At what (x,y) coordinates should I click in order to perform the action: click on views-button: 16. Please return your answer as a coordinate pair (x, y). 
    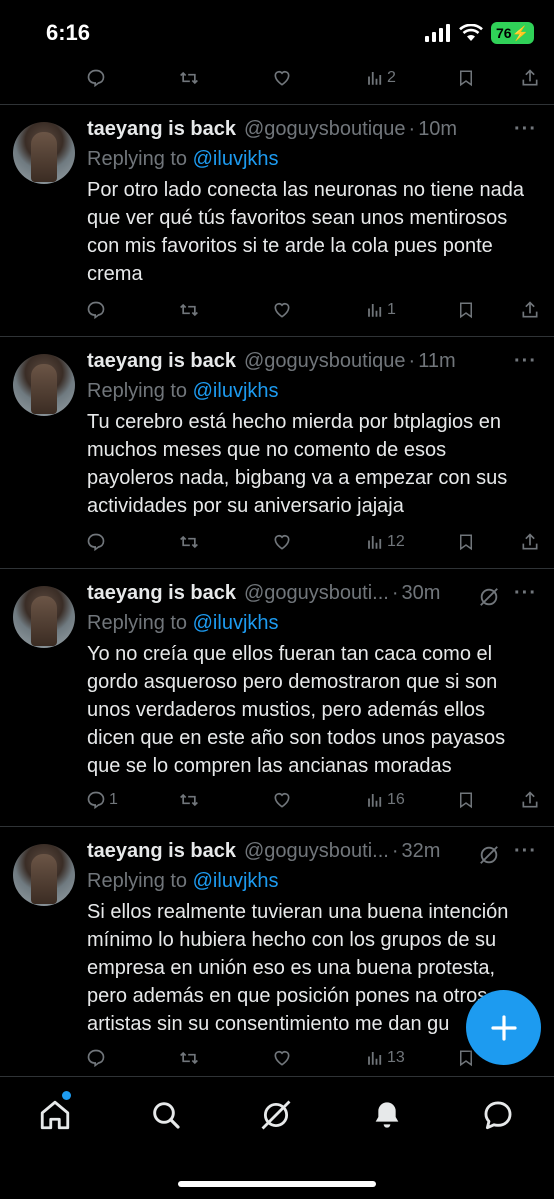
    Looking at the image, I should click on (385, 800).